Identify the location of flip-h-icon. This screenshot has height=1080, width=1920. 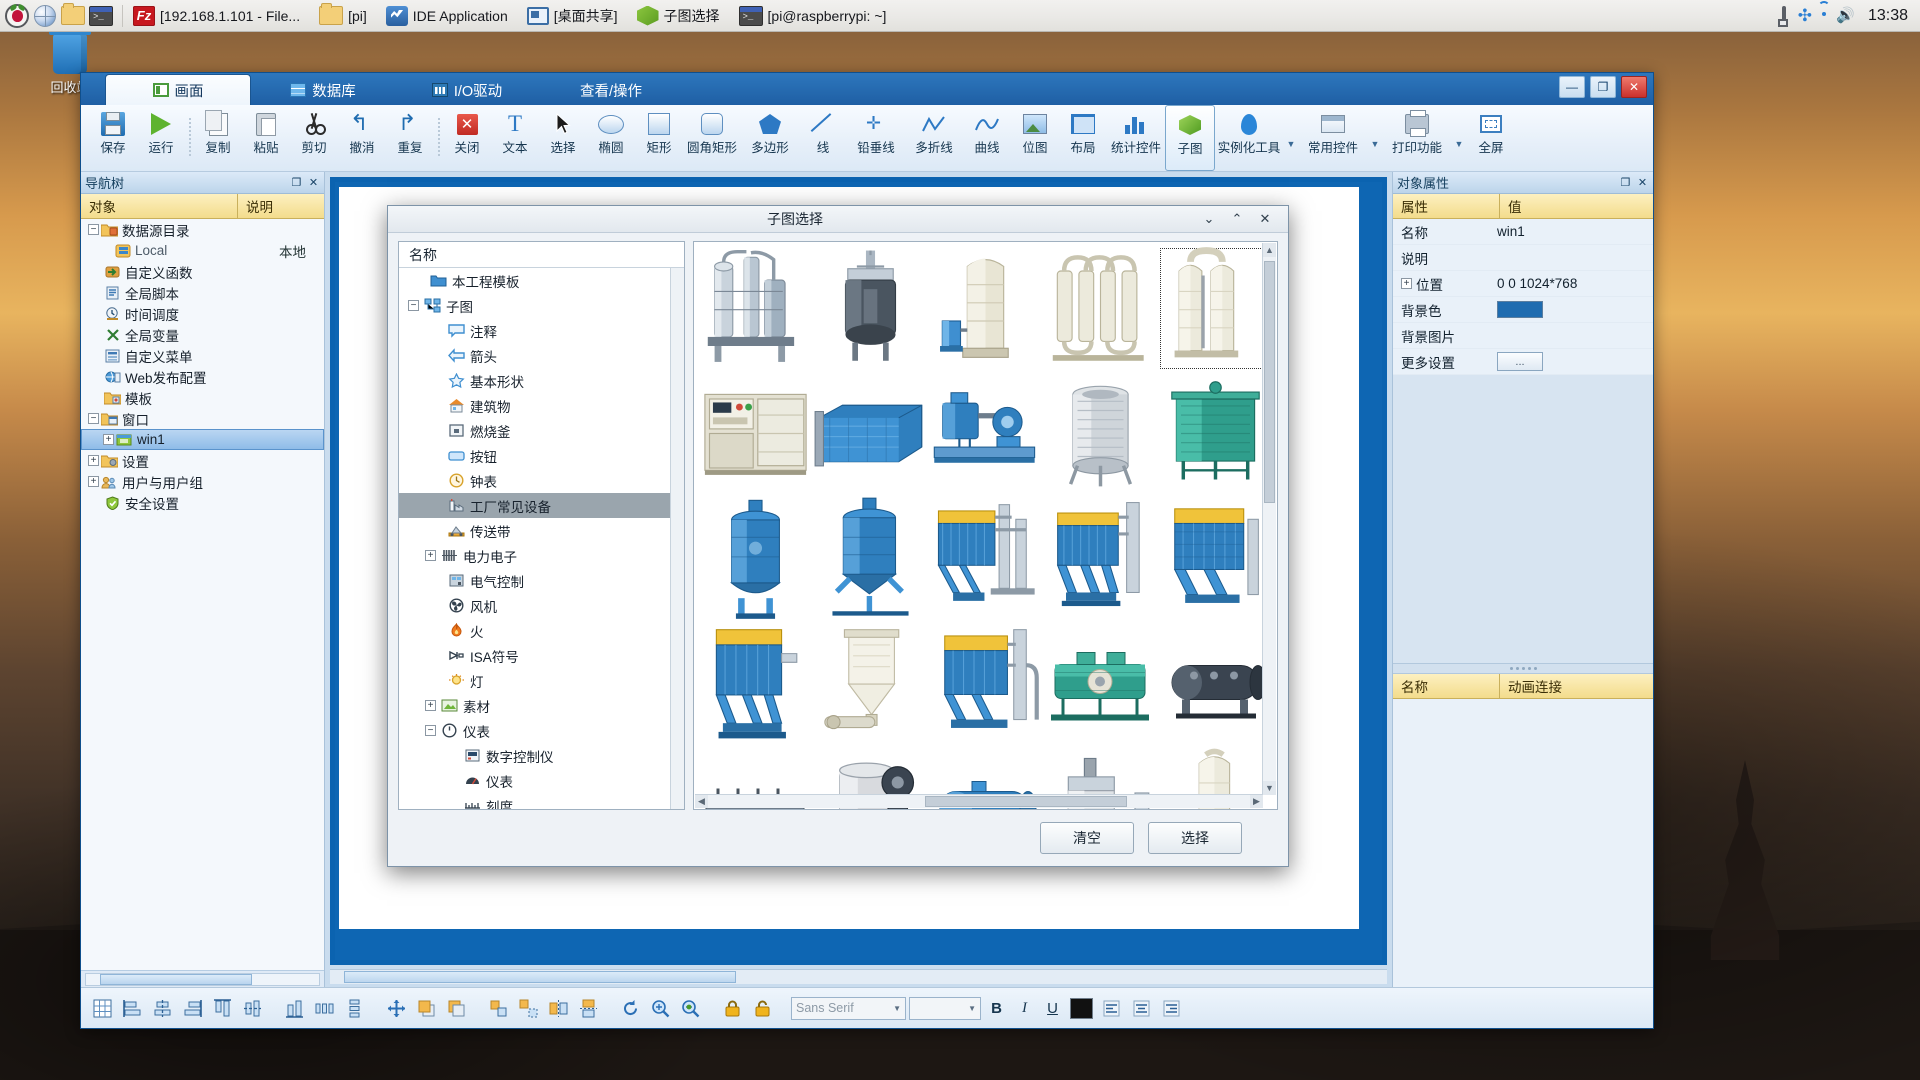
(558, 1008).